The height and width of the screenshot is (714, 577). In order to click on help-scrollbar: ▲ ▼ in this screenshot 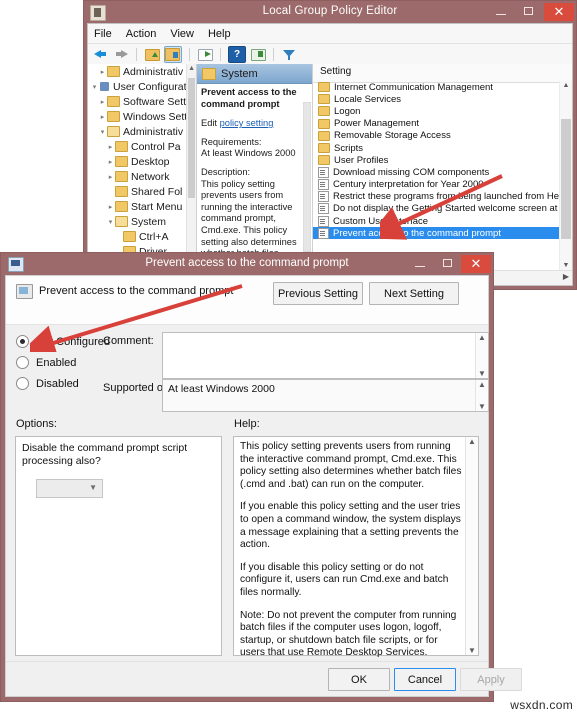, I will do `click(471, 546)`.